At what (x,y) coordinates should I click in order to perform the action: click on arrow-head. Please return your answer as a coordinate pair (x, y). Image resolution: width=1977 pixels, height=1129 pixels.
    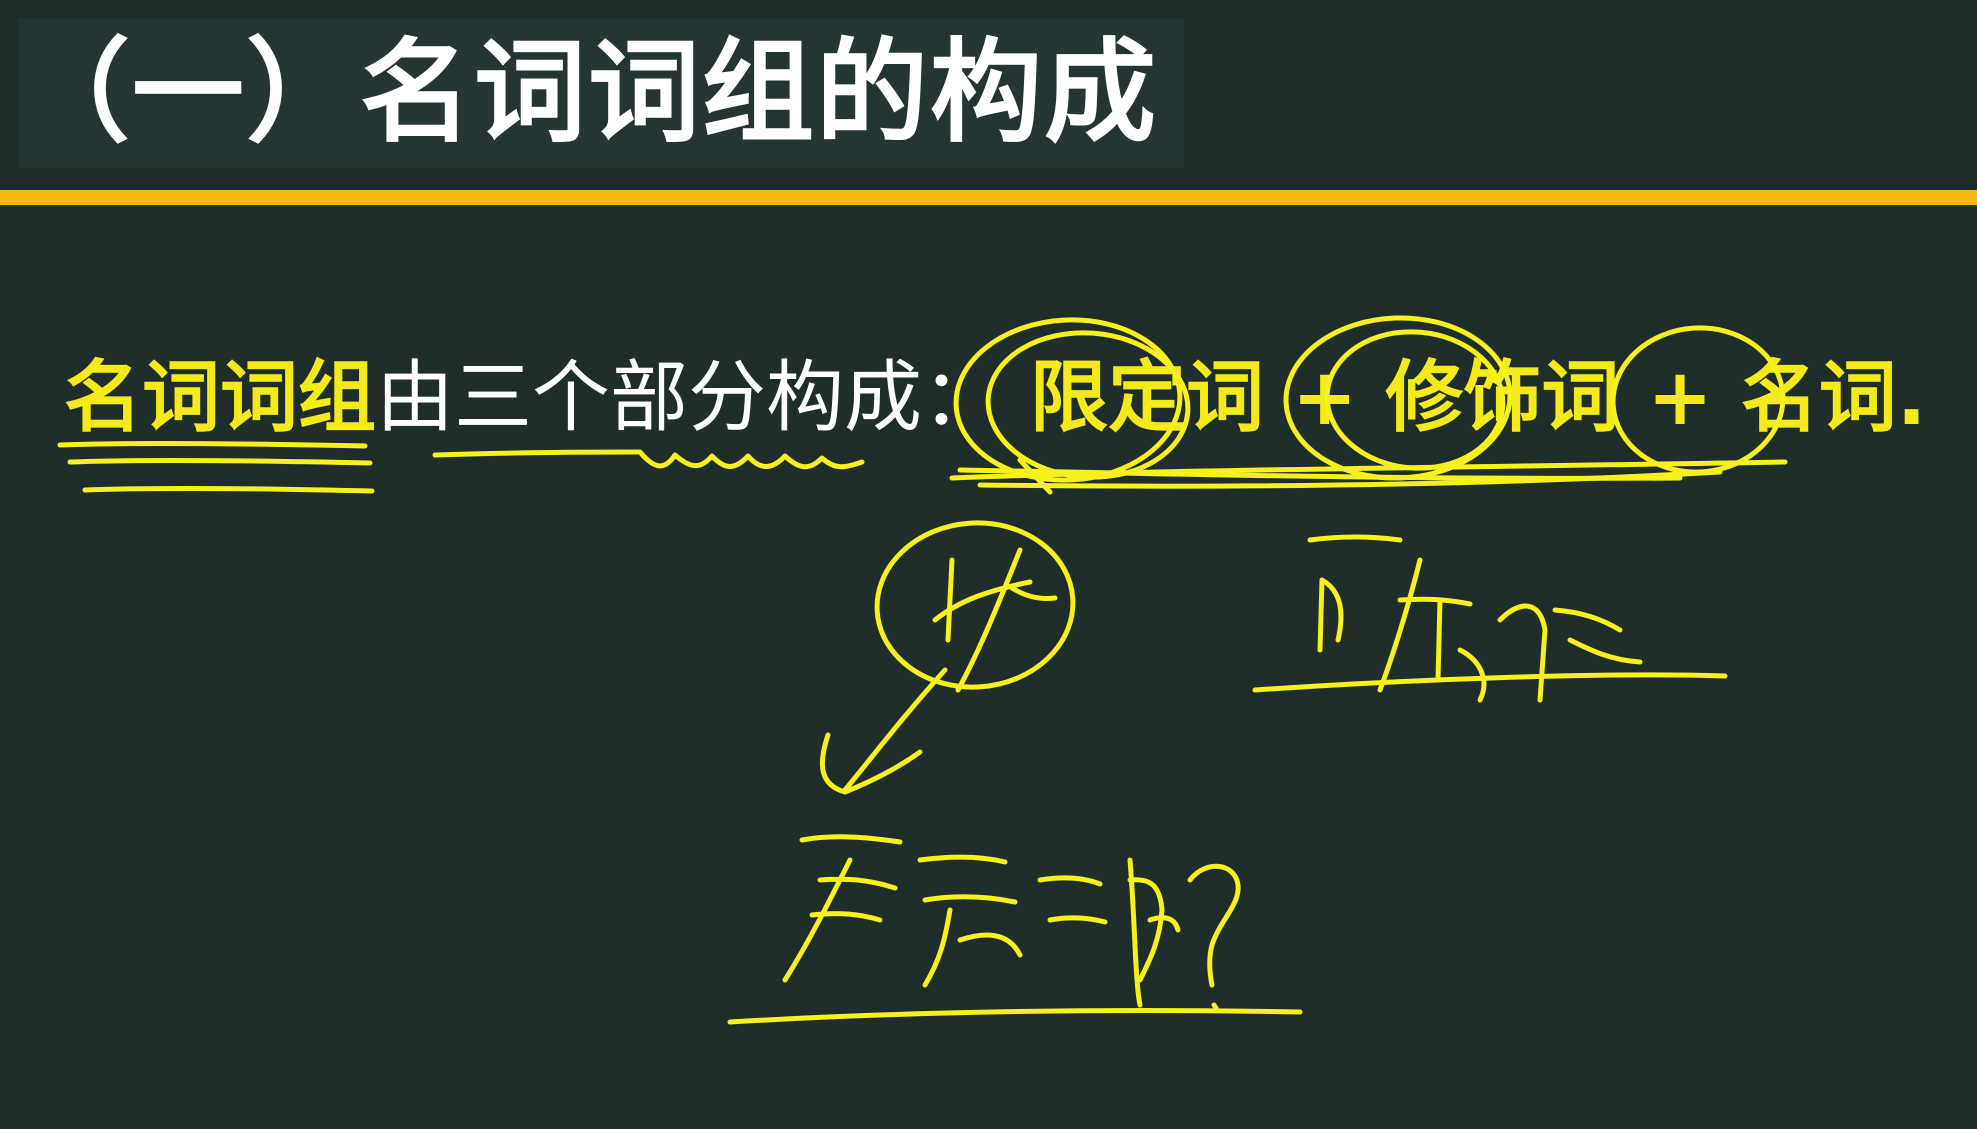
    Looking at the image, I should click on (871, 763).